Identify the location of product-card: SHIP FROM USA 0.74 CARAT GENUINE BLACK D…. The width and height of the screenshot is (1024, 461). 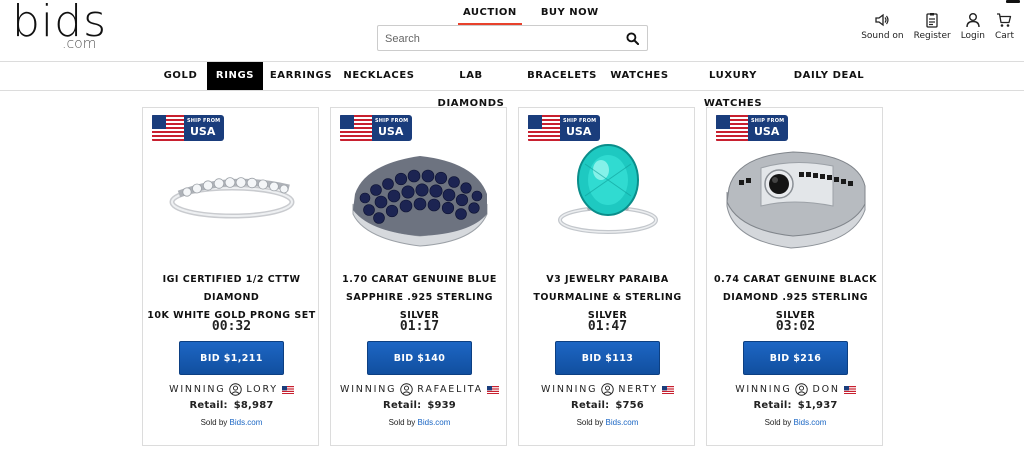
(794, 276).